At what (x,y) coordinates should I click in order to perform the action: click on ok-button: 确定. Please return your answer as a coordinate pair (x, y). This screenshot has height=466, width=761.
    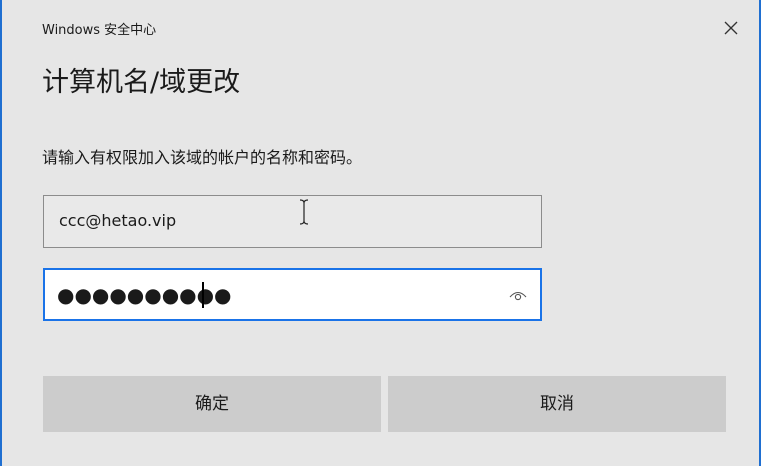
    Looking at the image, I should click on (212, 404).